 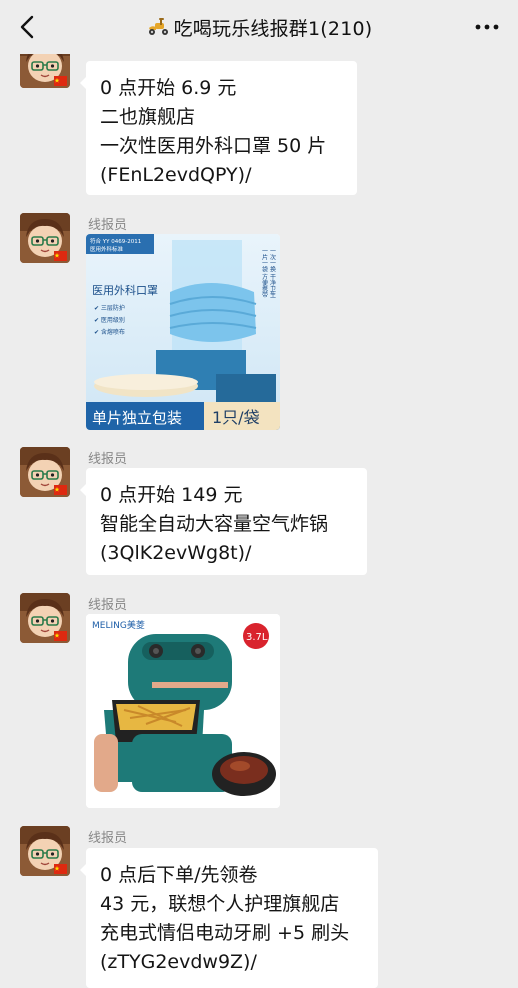 I want to click on mask-heading: 医用外科口罩, so click(x=125, y=290).